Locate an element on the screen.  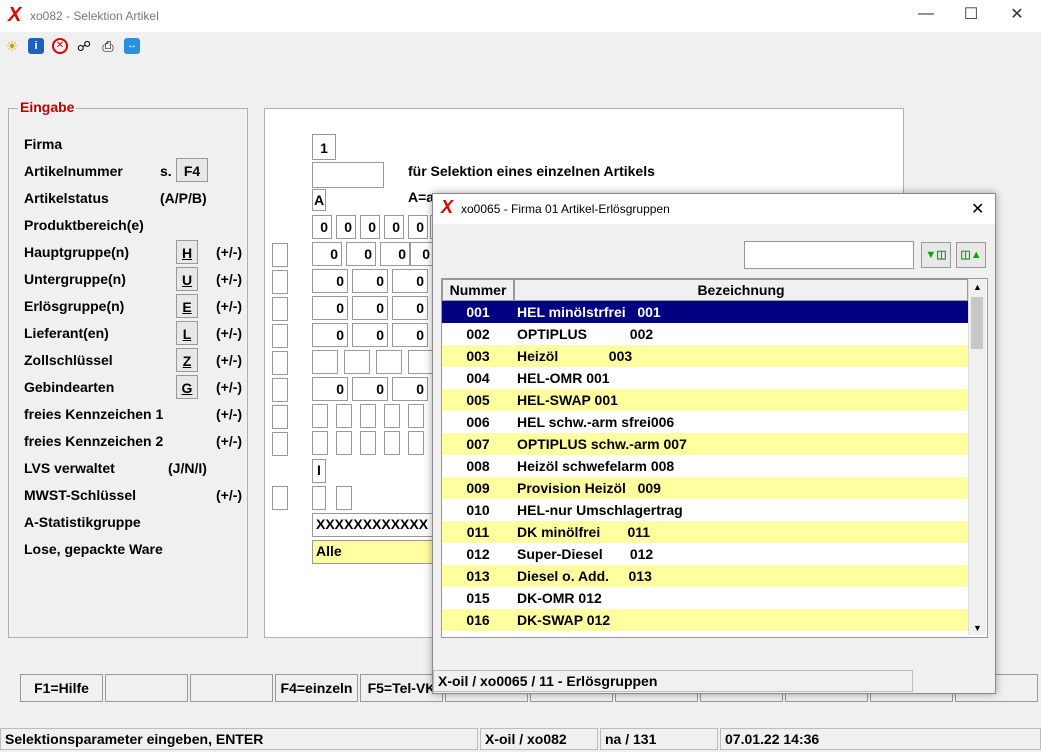
stop-icon: ✕ is located at coordinates (60, 46).